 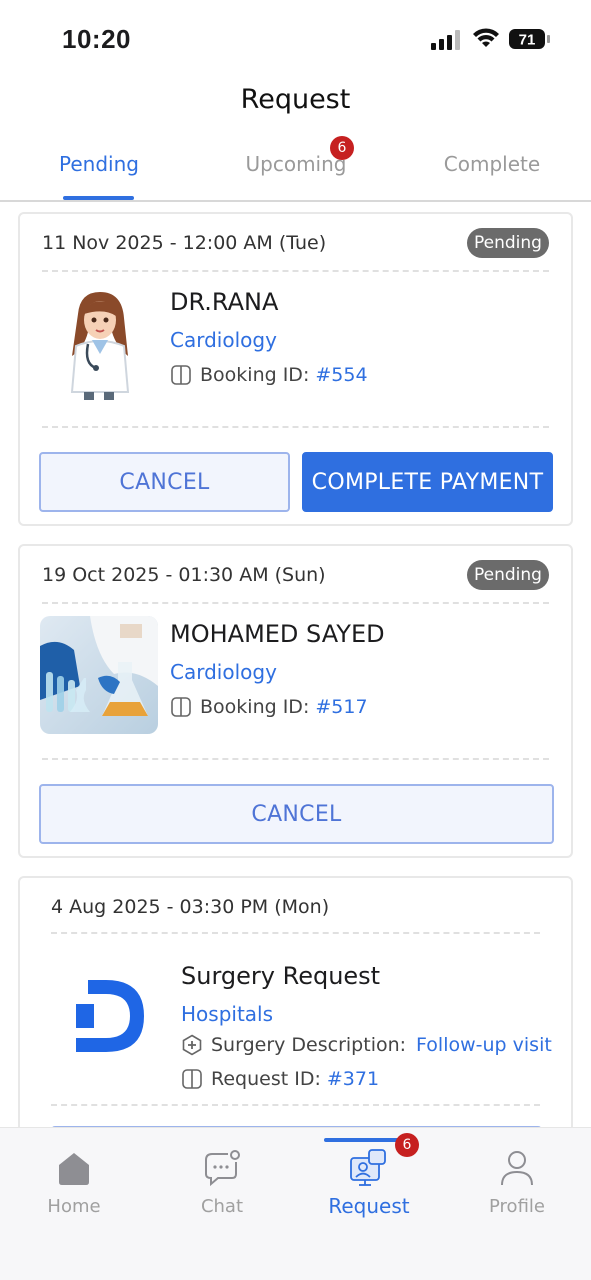 What do you see at coordinates (342, 148) in the screenshot?
I see `upcoming-count-badge: 6` at bounding box center [342, 148].